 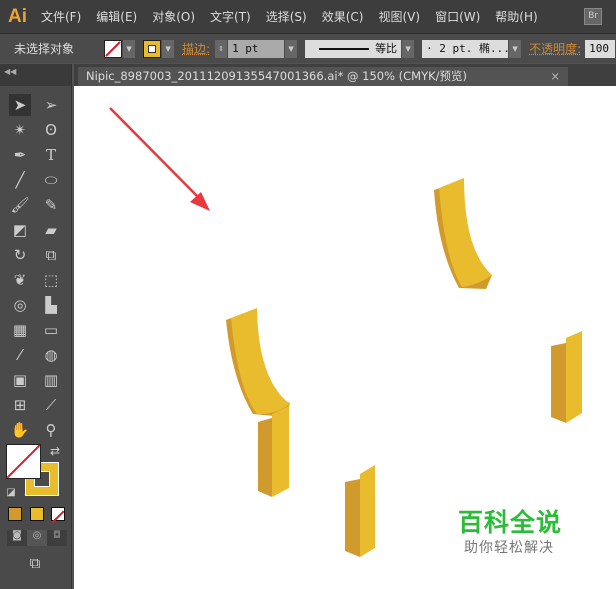 I want to click on watermark-title: 百科全说, so click(x=510, y=522).